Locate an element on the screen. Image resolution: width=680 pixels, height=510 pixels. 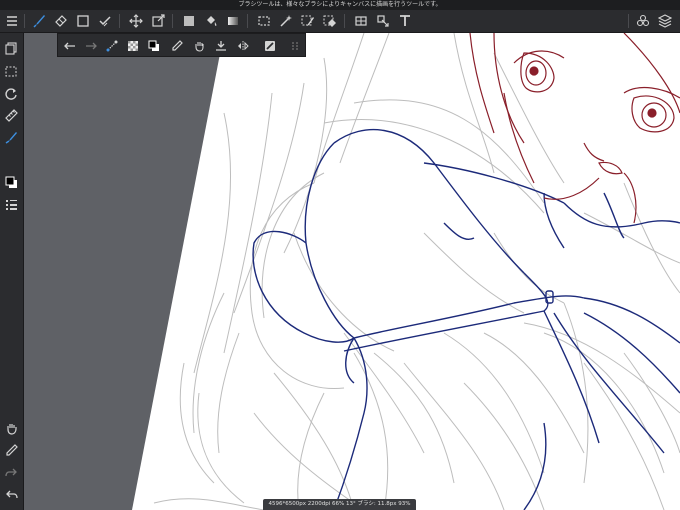
left-toolbar is located at coordinates (12, 271).